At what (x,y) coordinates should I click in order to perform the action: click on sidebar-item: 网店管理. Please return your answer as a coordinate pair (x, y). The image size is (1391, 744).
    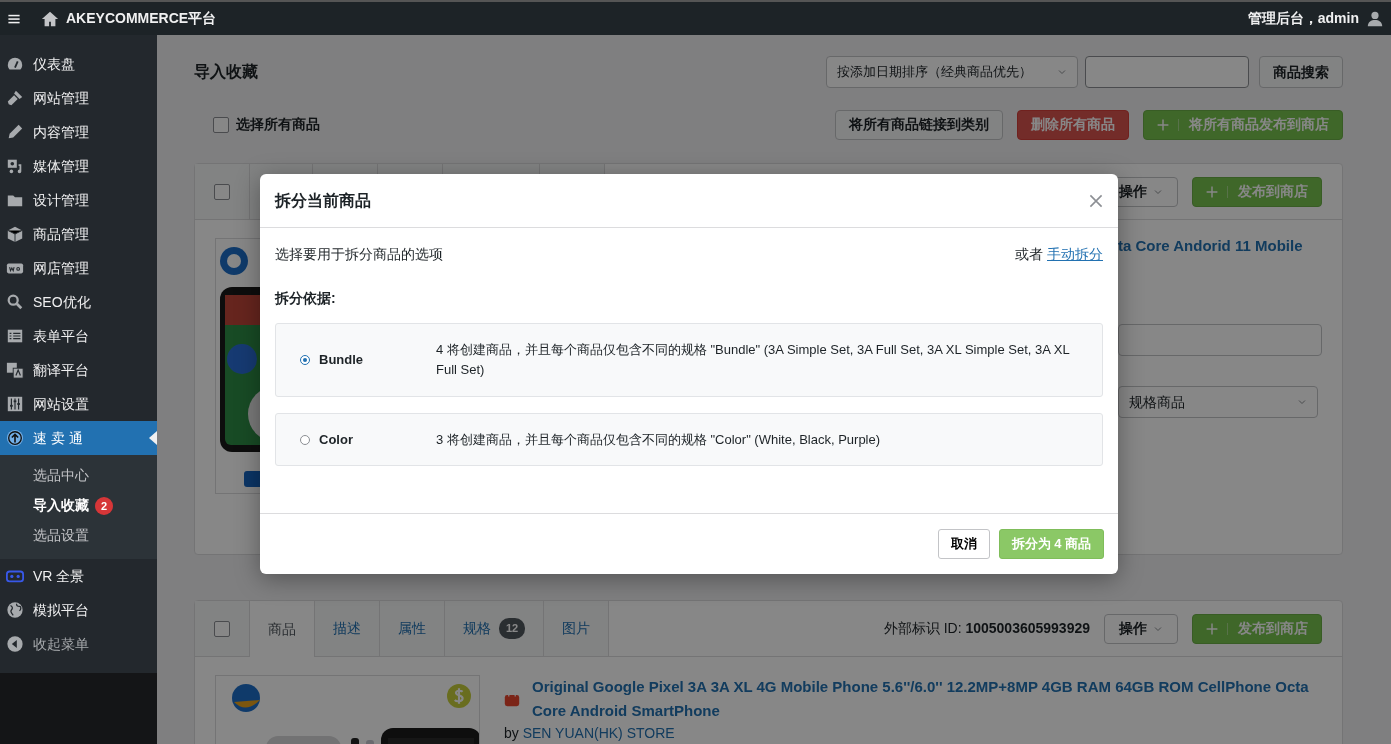
    Looking at the image, I should click on (78, 268).